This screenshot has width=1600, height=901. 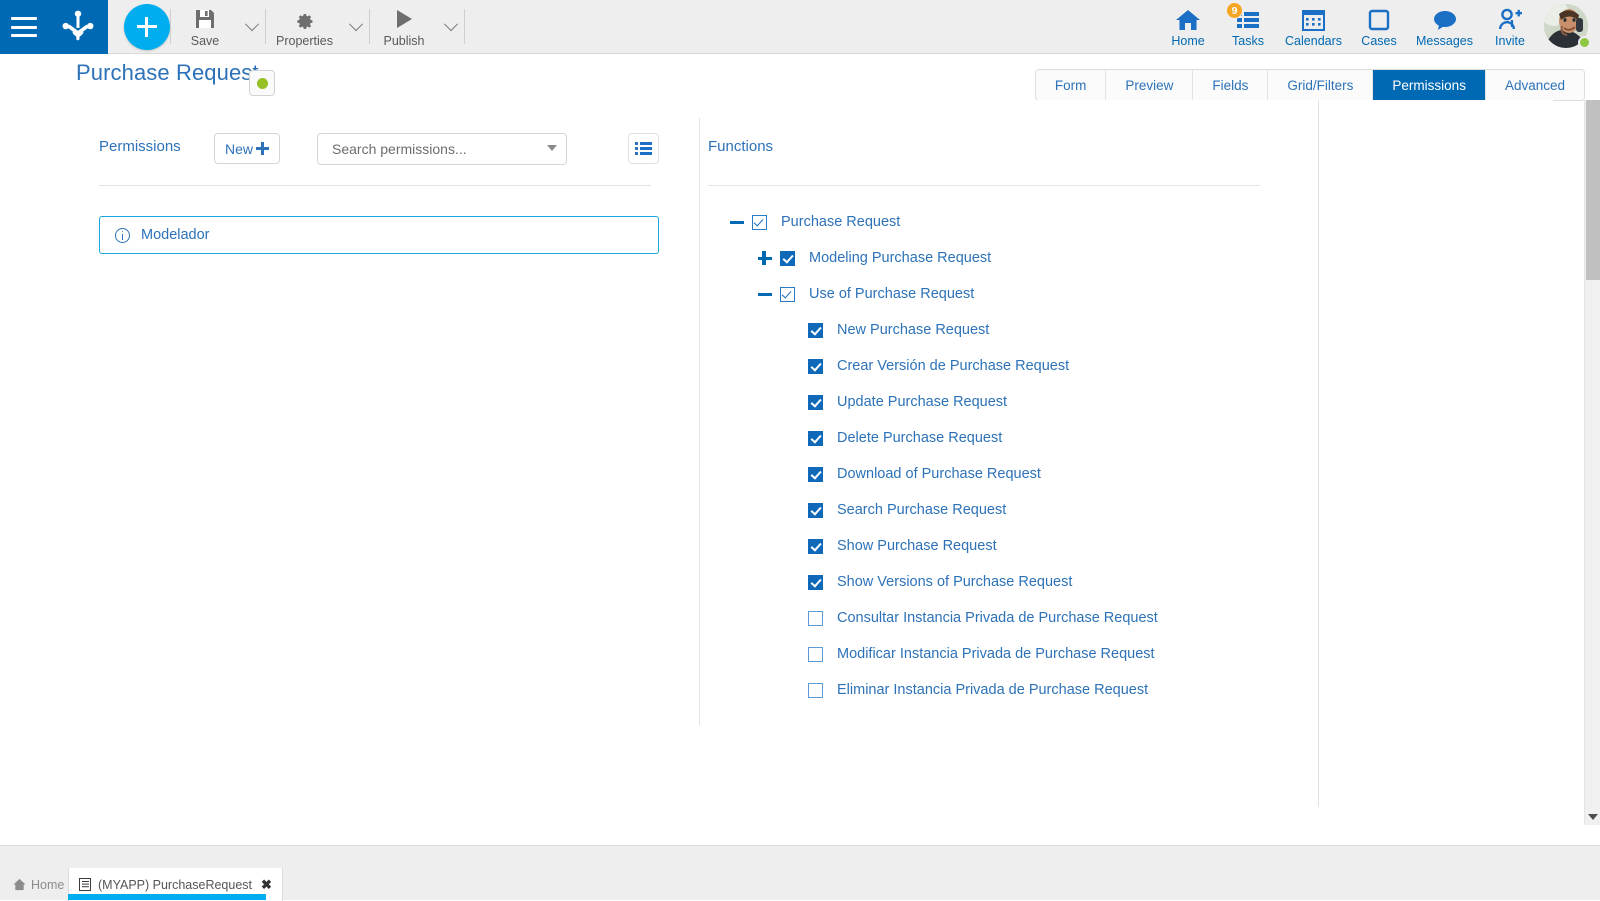 What do you see at coordinates (1313, 20) in the screenshot?
I see `calendar-icon` at bounding box center [1313, 20].